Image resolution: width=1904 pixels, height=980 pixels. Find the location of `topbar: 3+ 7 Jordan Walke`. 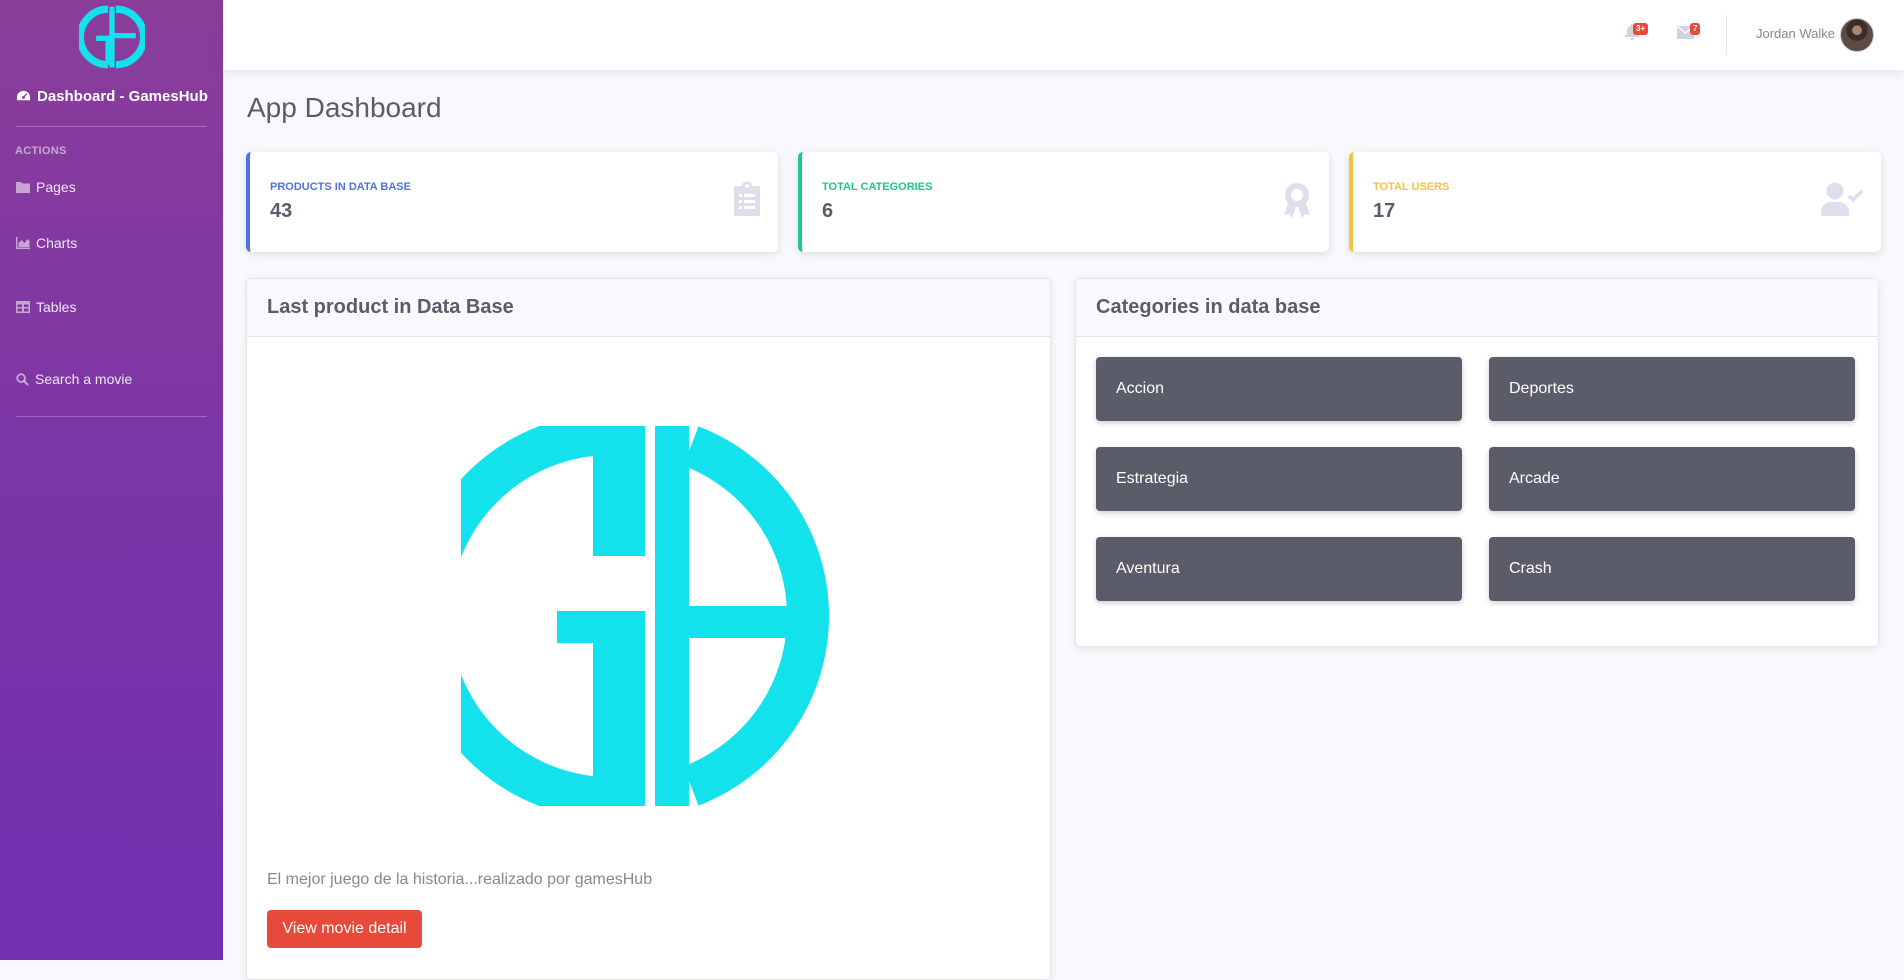

topbar: 3+ 7 Jordan Walke is located at coordinates (1063, 35).